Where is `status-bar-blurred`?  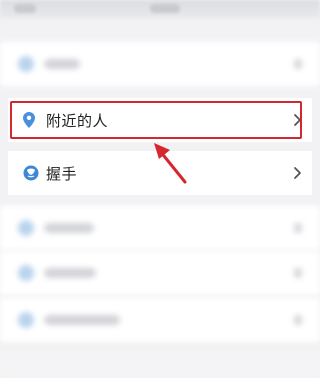 status-bar-blurred is located at coordinates (160, 9).